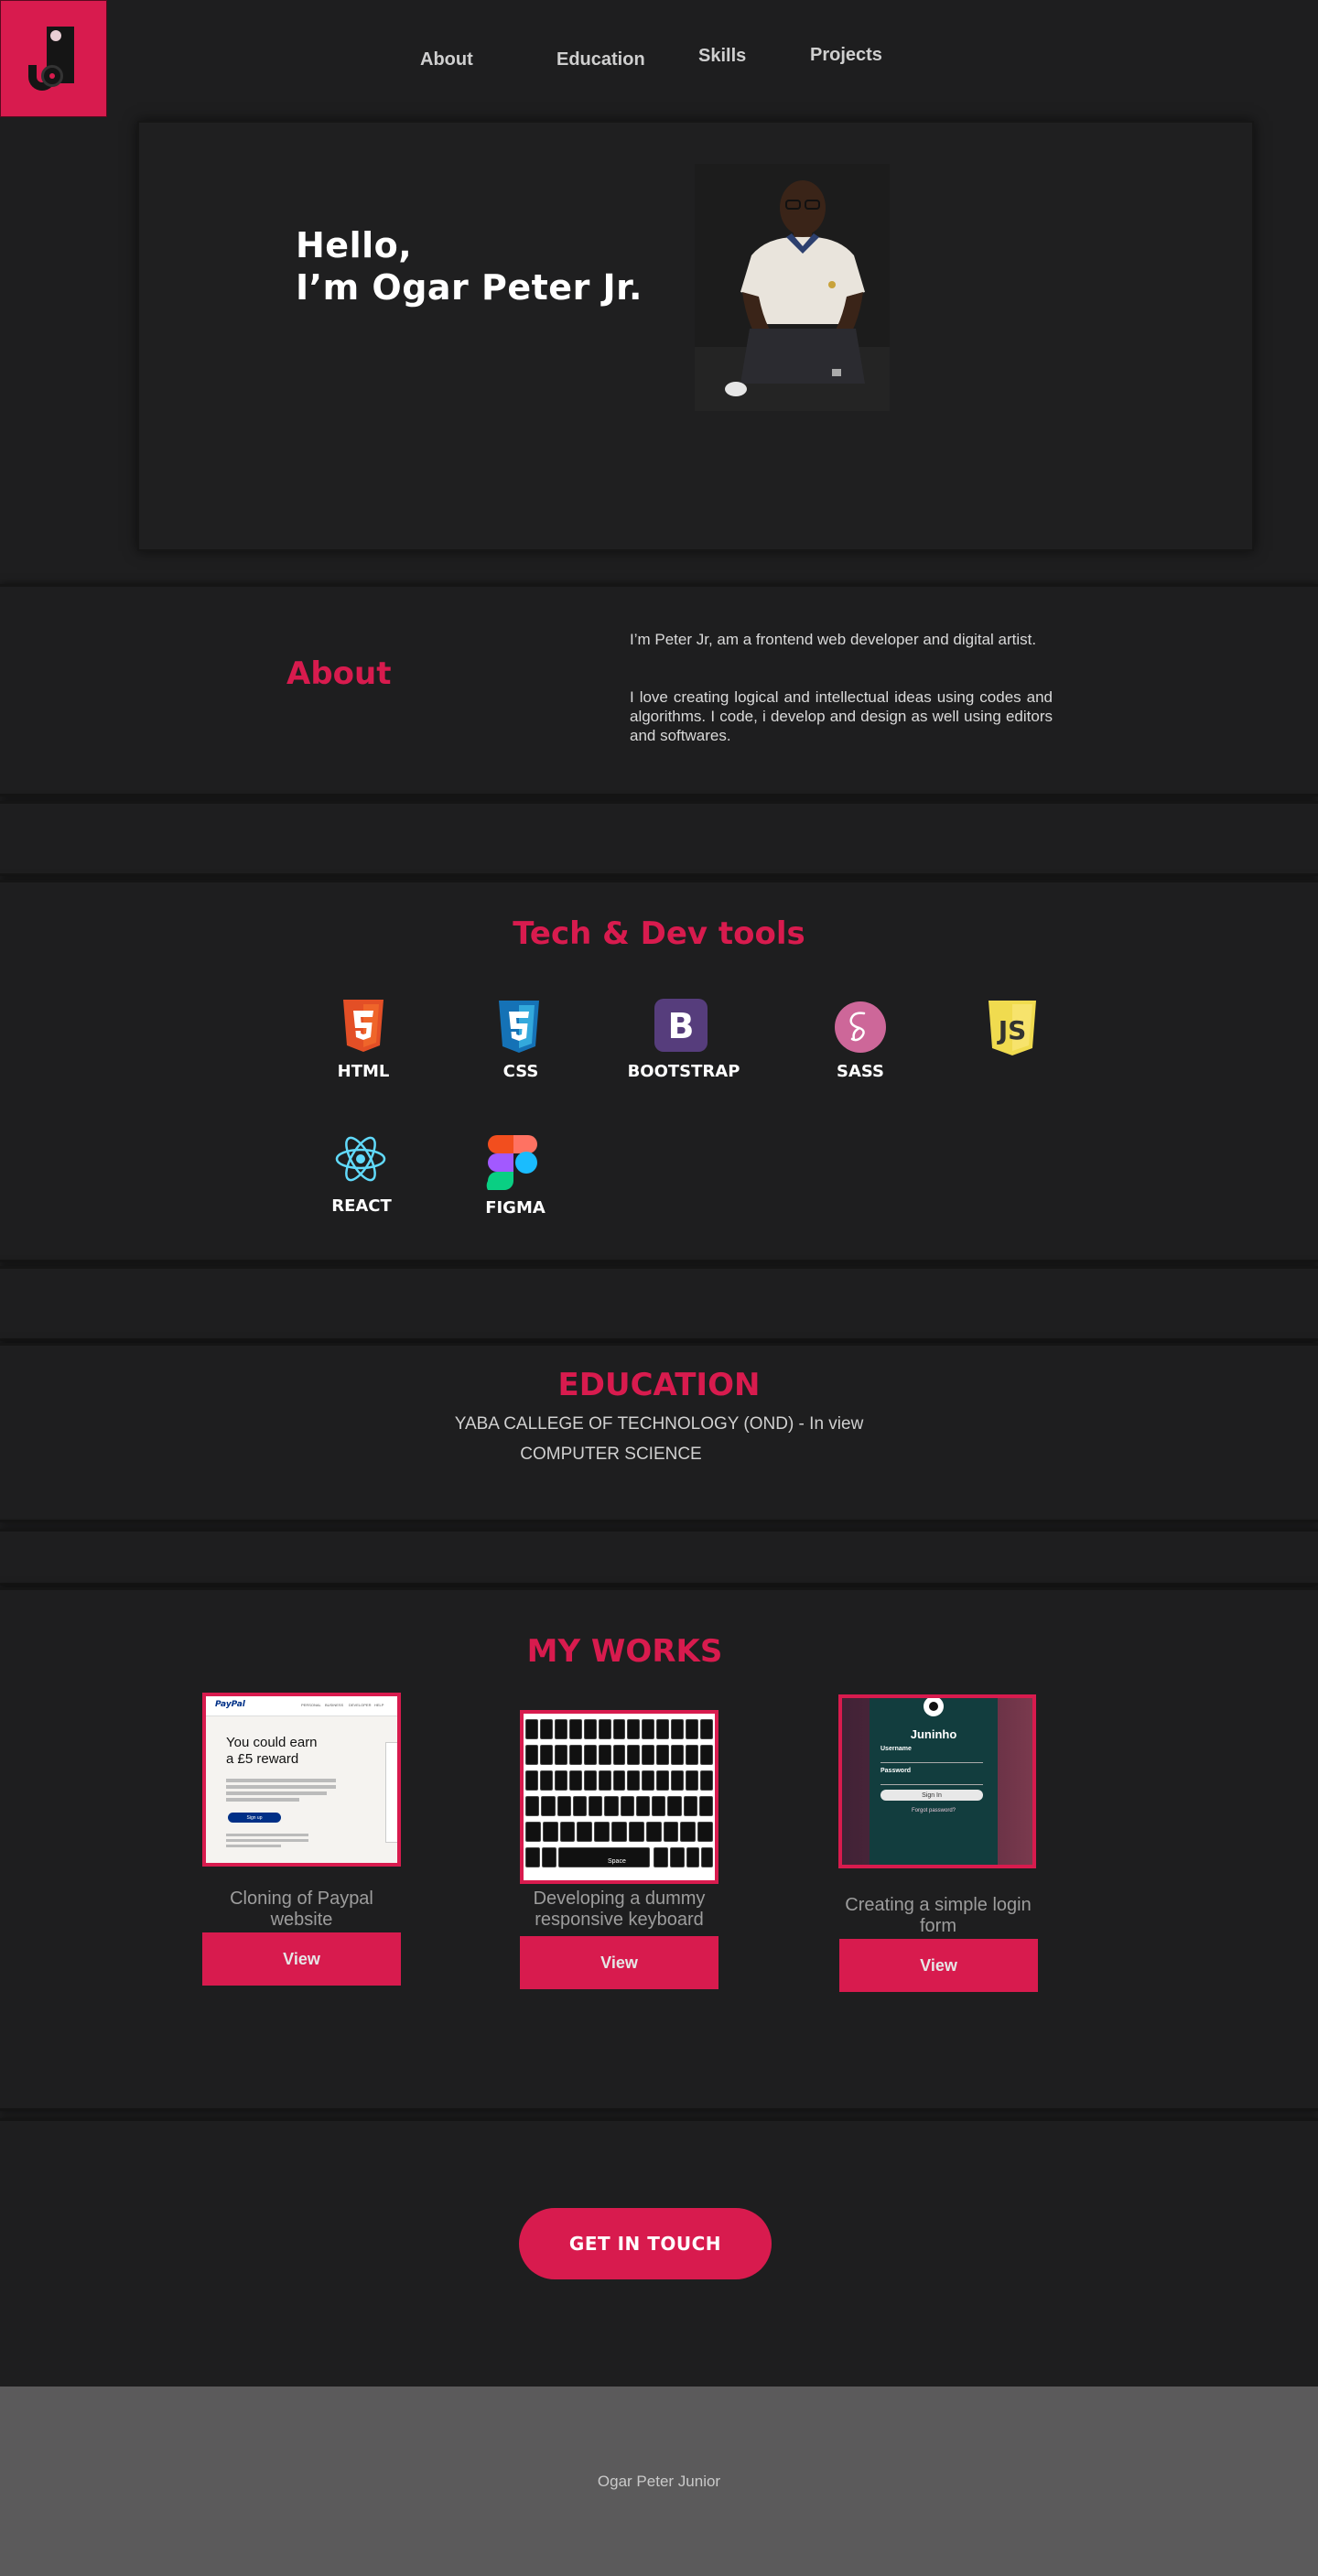  What do you see at coordinates (933, 1734) in the screenshot?
I see `login-brand: Juninho` at bounding box center [933, 1734].